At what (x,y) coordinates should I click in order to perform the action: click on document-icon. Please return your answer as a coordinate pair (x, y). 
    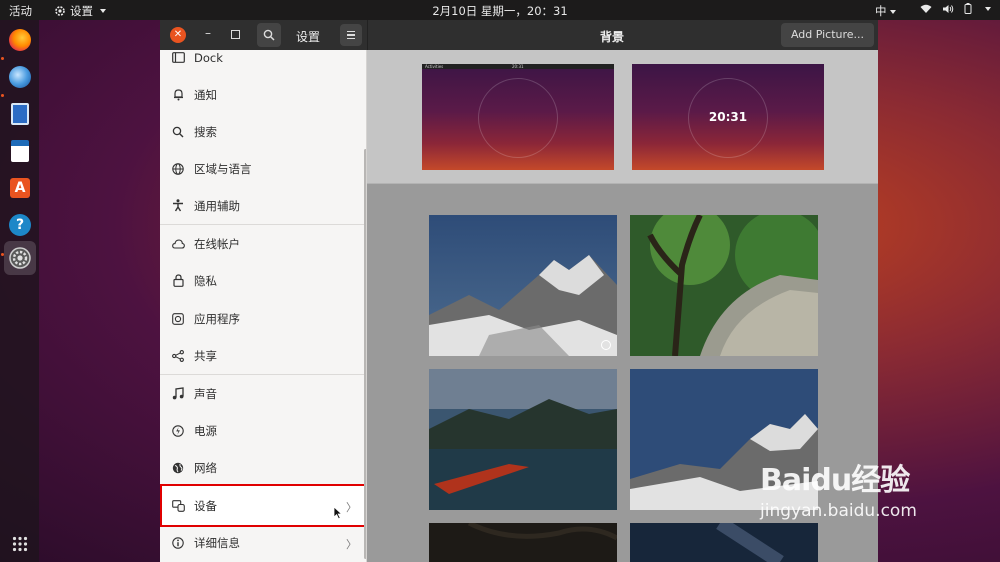
    Looking at the image, I should click on (20, 151).